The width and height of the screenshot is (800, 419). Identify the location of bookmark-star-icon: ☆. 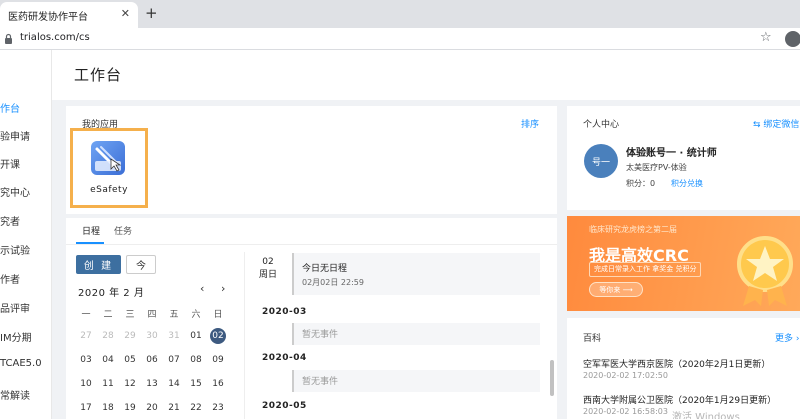
(766, 37).